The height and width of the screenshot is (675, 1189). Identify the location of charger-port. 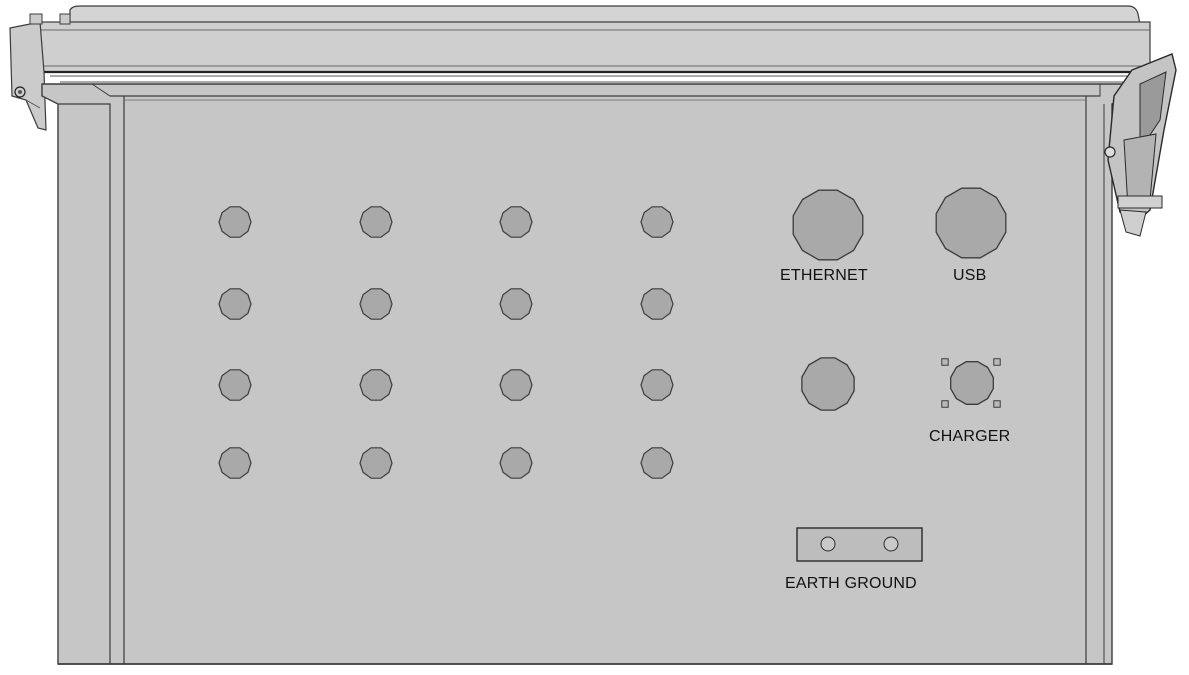
(972, 383).